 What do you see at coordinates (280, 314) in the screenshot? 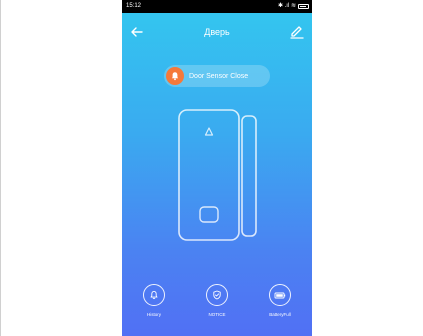
I see `battery-label: BatteryFull` at bounding box center [280, 314].